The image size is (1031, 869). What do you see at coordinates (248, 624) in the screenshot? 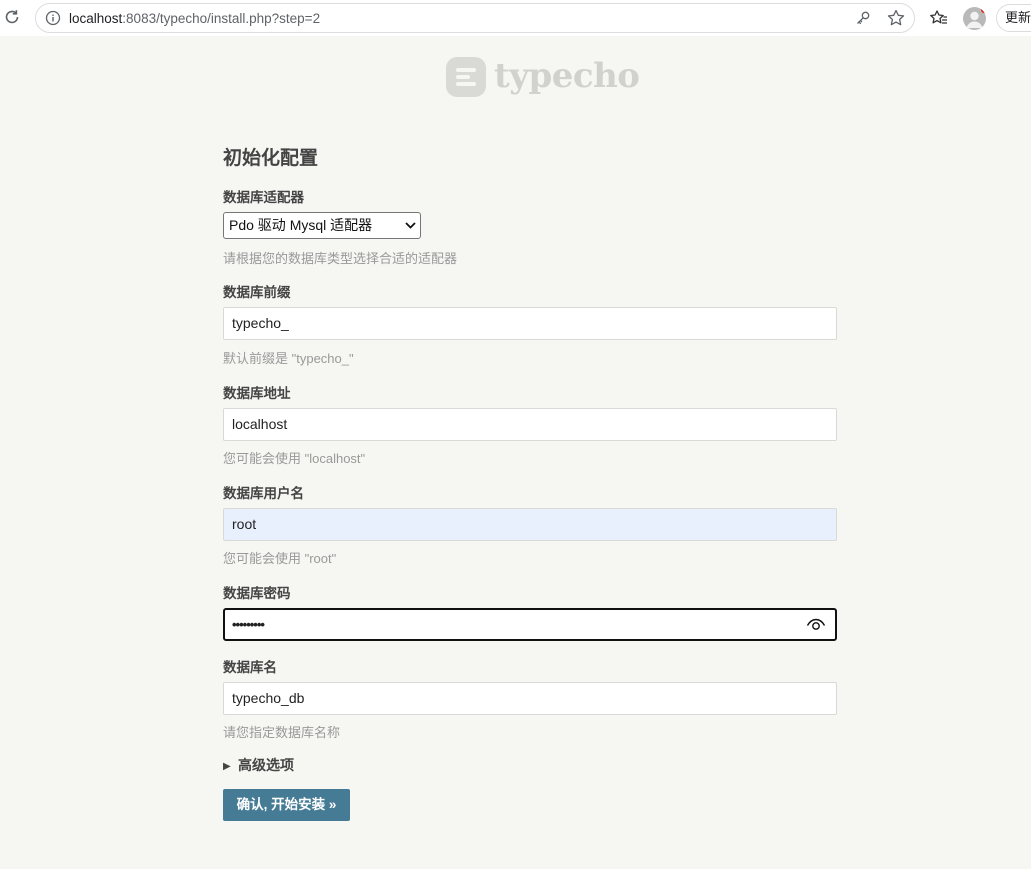
I see `password-masked-value: •••••••••` at bounding box center [248, 624].